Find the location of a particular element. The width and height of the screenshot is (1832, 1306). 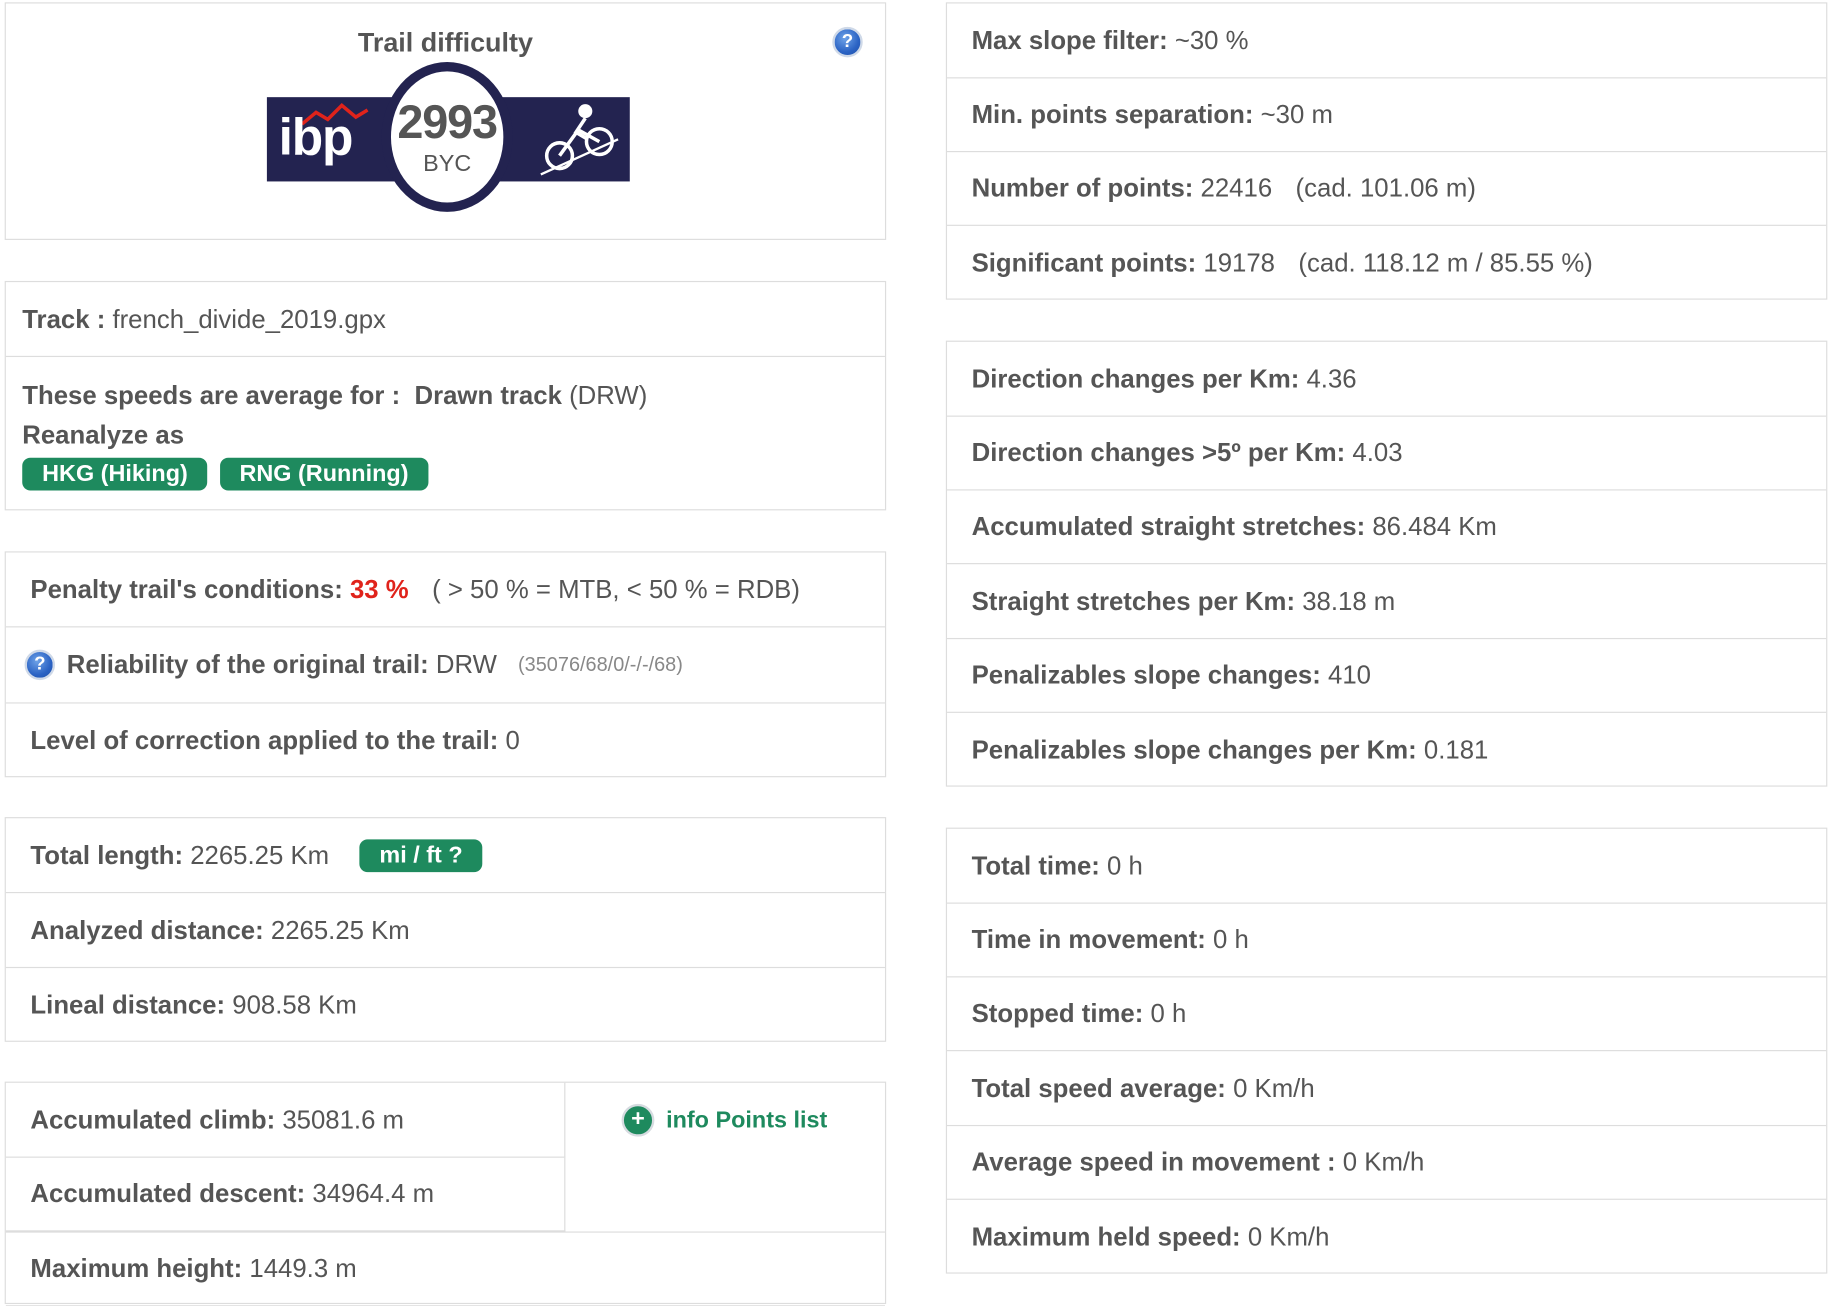

analyzed-value: 2265.25 Km is located at coordinates (340, 929).